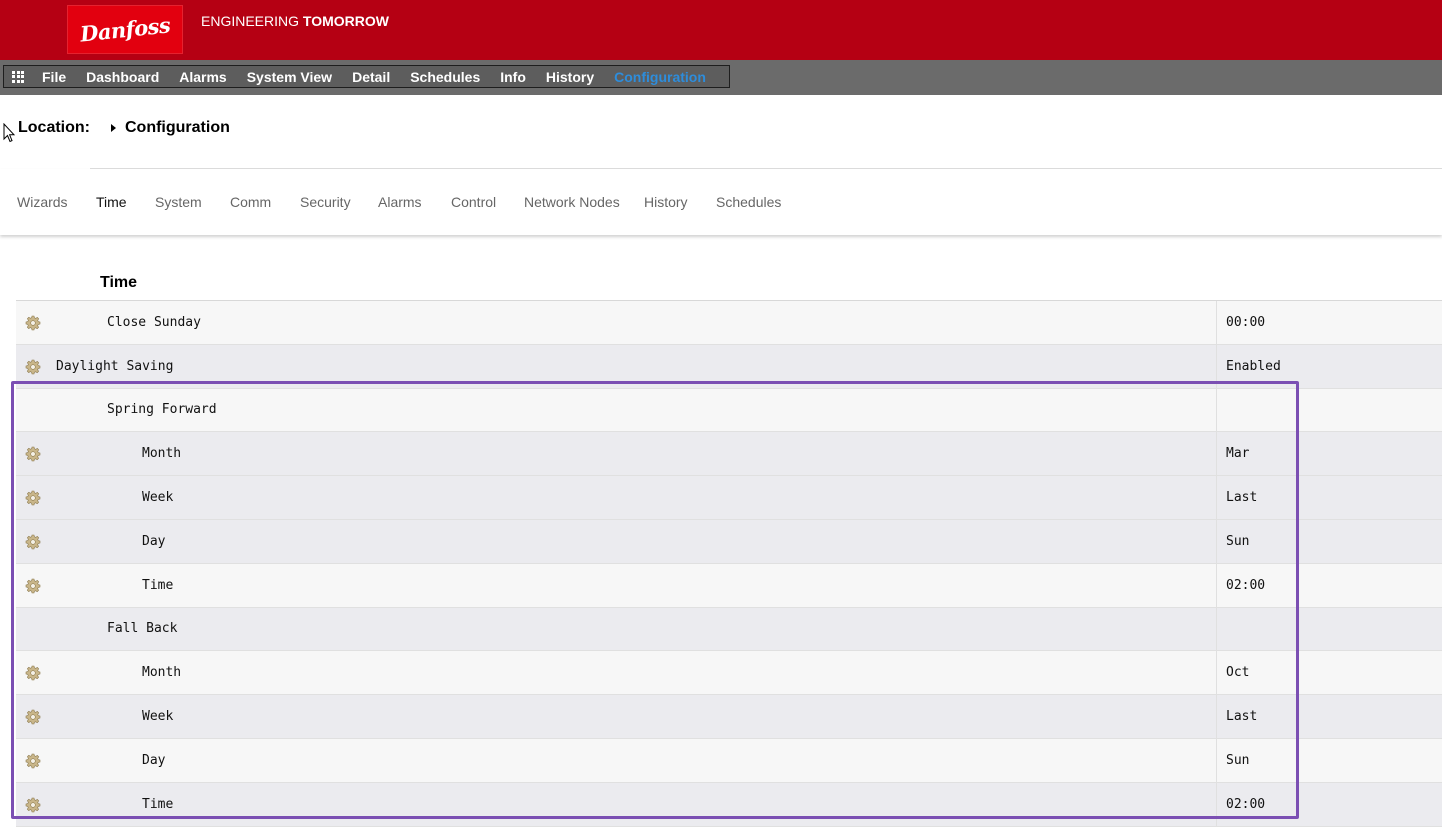 The image size is (1442, 827). I want to click on tab-security: Security, so click(325, 202).